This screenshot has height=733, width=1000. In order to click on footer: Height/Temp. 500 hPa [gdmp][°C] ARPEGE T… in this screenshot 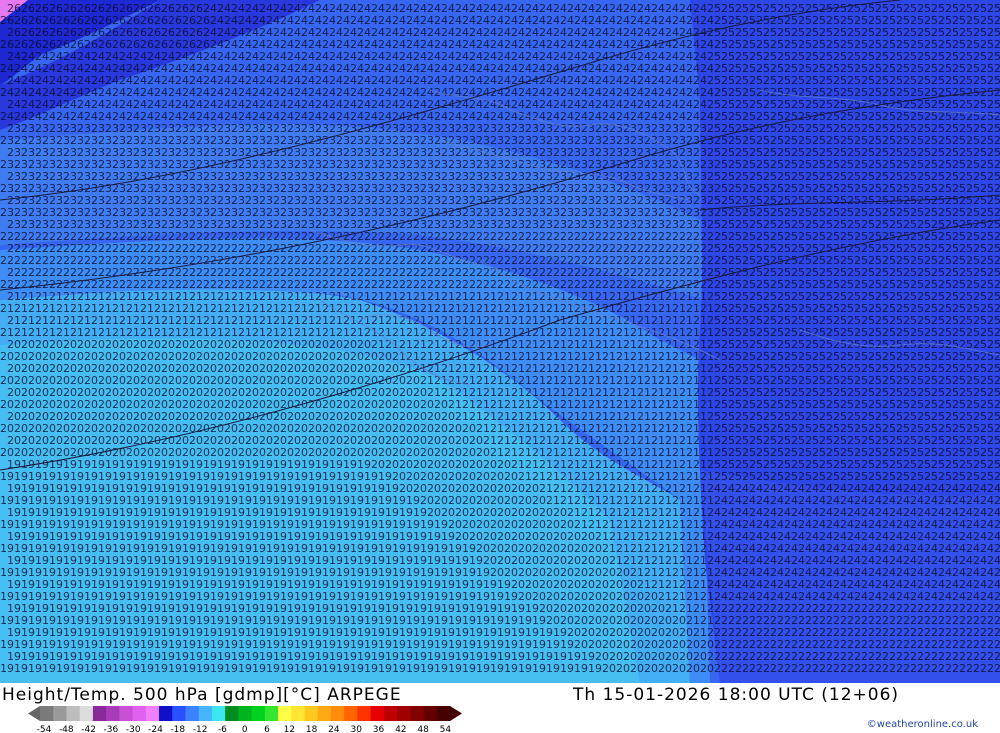, I will do `click(500, 708)`.